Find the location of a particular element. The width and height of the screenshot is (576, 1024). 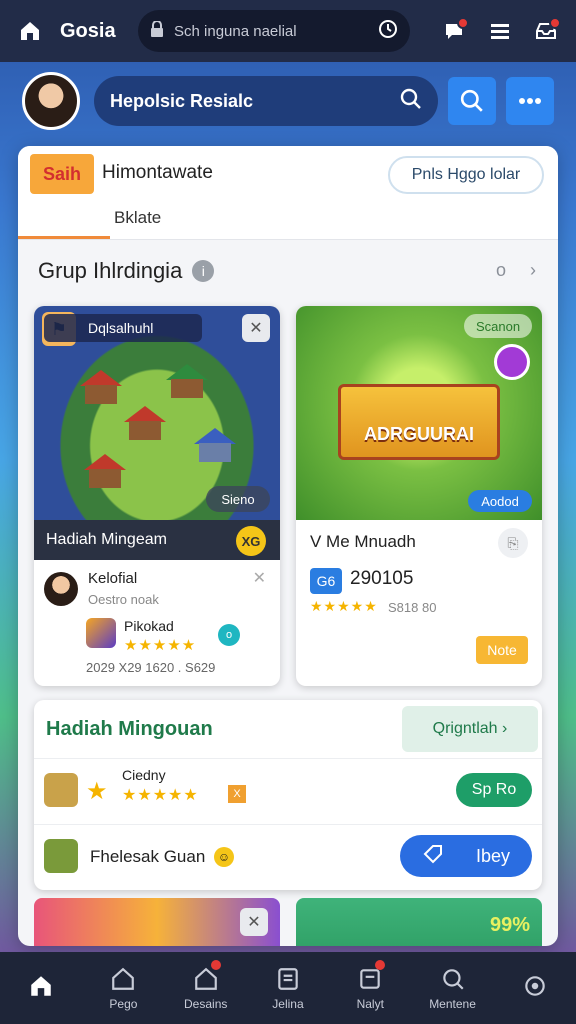

house-outline-icon is located at coordinates (123, 979).